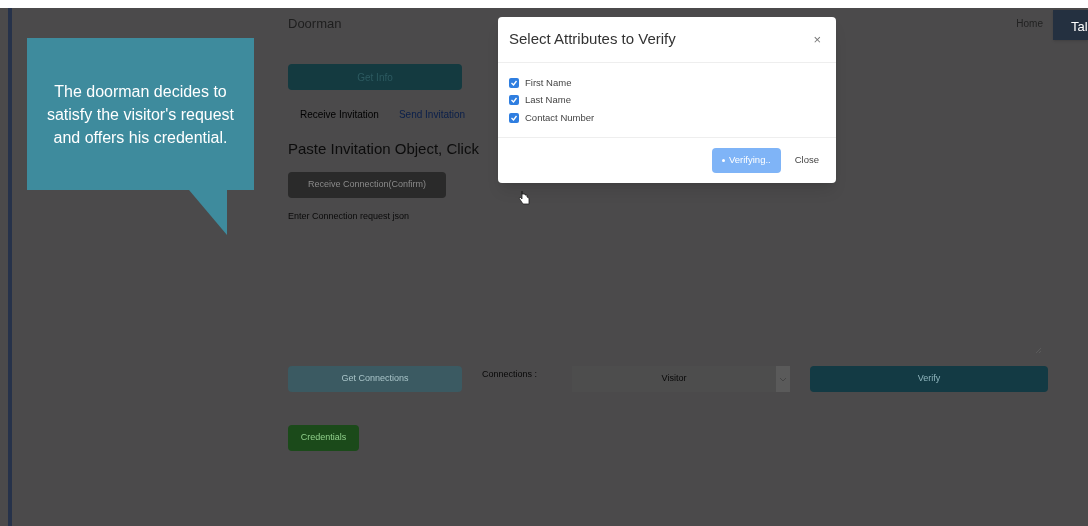 The width and height of the screenshot is (1088, 526). Describe the element at coordinates (323, 437) in the screenshot. I see `credentials-button: Credentials` at that location.